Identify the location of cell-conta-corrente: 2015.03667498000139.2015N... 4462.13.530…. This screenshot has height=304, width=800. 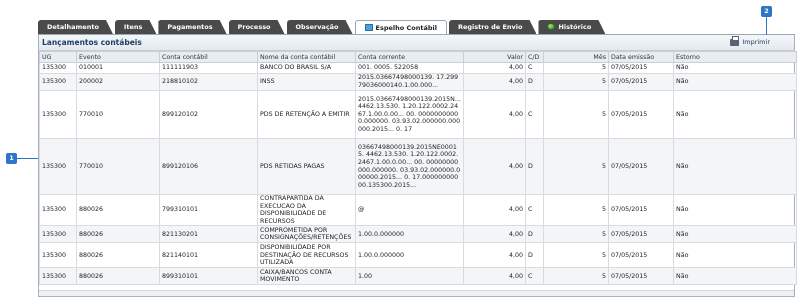
(409, 114).